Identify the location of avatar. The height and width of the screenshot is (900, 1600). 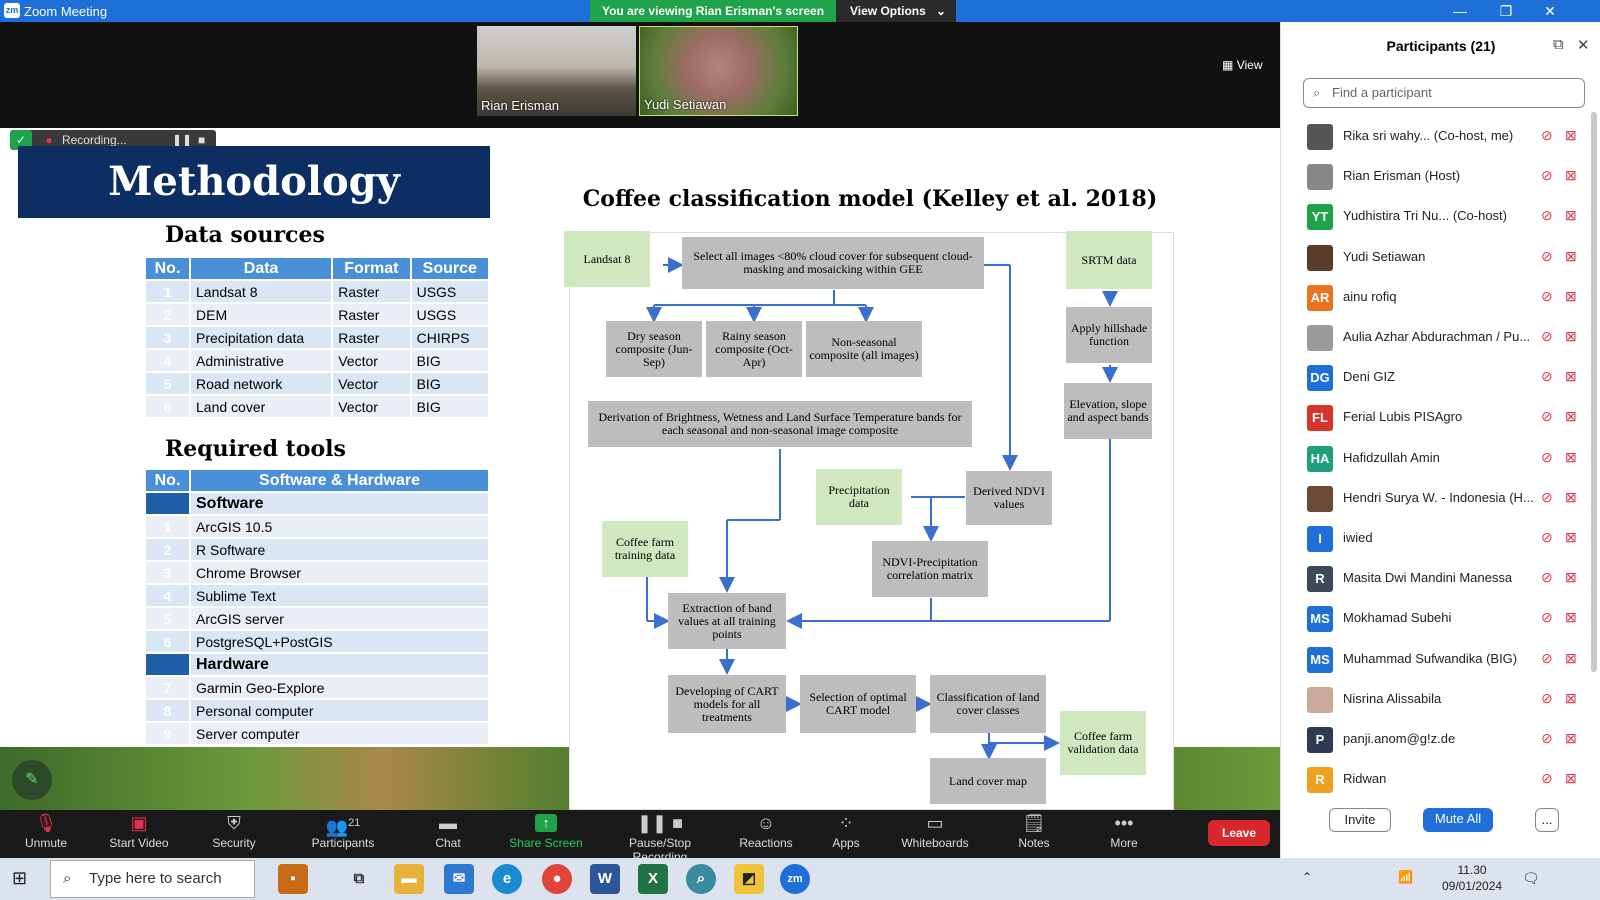
(1320, 257).